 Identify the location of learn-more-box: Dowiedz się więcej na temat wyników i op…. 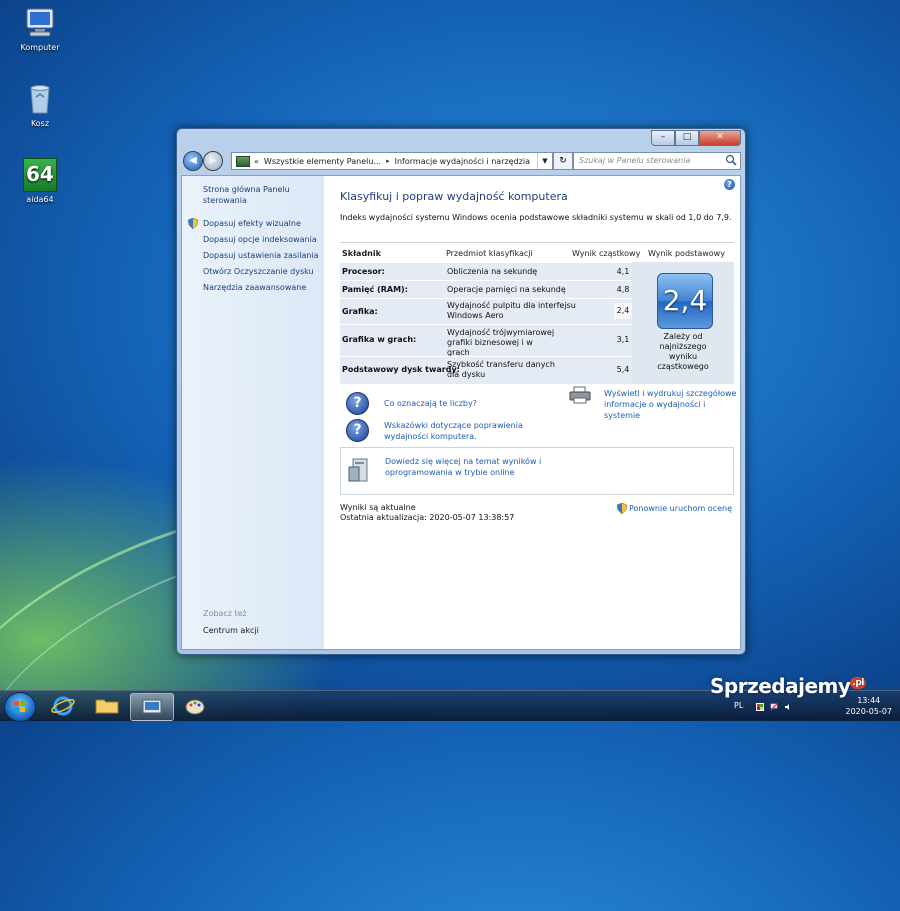
(537, 471).